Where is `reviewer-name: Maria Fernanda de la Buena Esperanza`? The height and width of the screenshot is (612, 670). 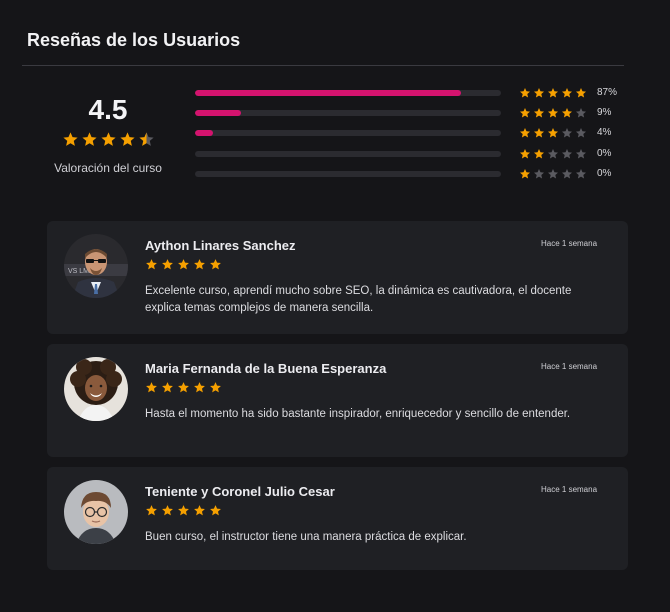
reviewer-name: Maria Fernanda de la Buena Esperanza is located at coordinates (266, 368).